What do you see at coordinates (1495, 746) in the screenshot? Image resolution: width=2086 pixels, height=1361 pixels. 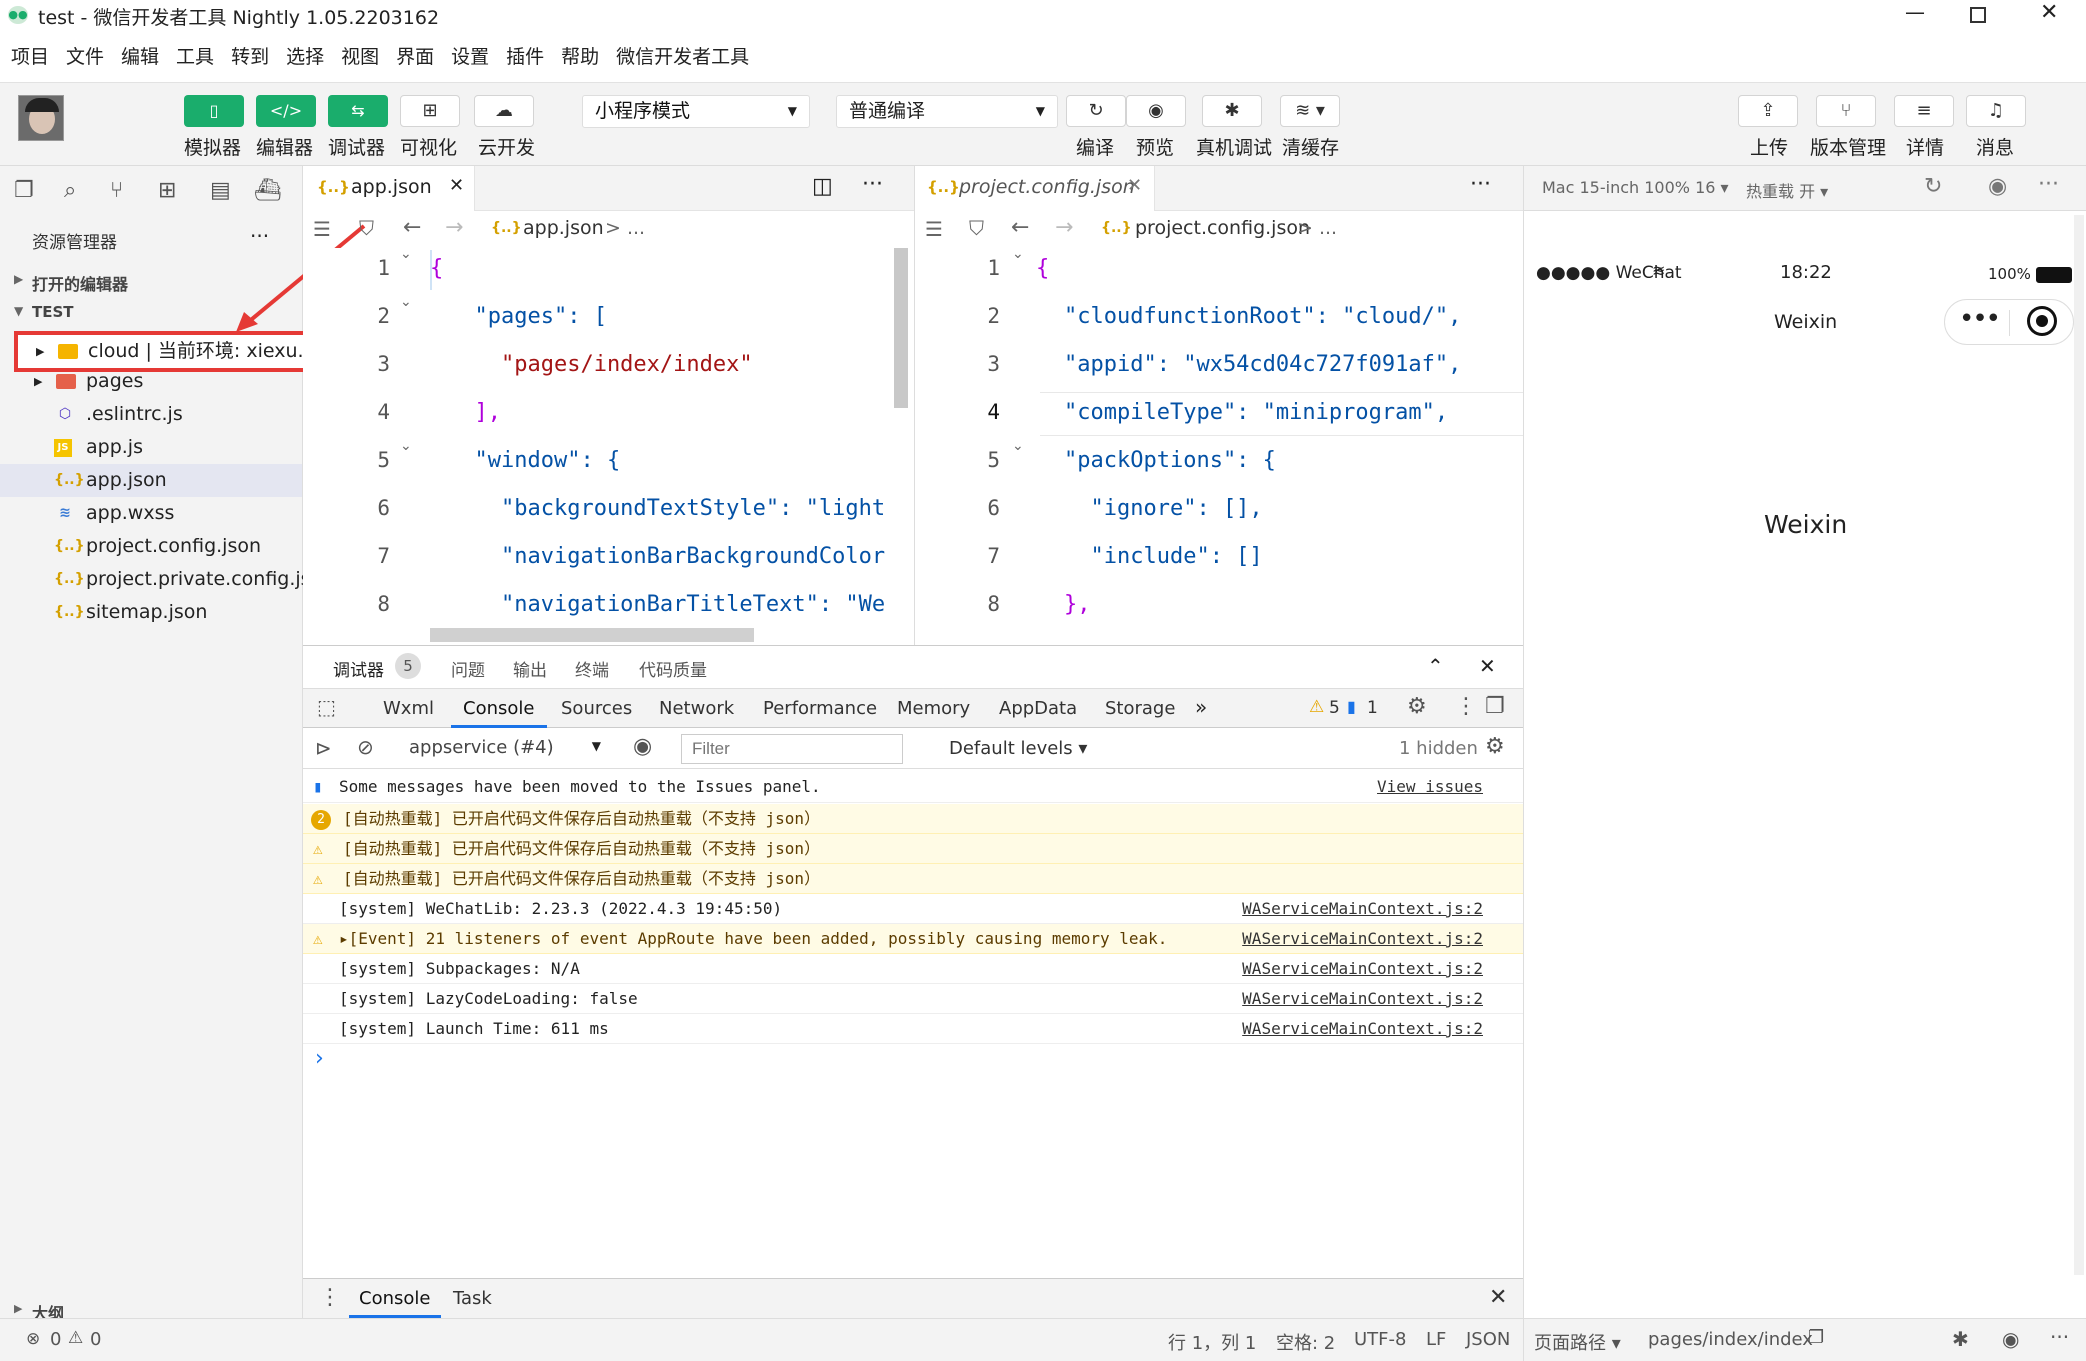 I see `console-settings-icon: ⚙` at bounding box center [1495, 746].